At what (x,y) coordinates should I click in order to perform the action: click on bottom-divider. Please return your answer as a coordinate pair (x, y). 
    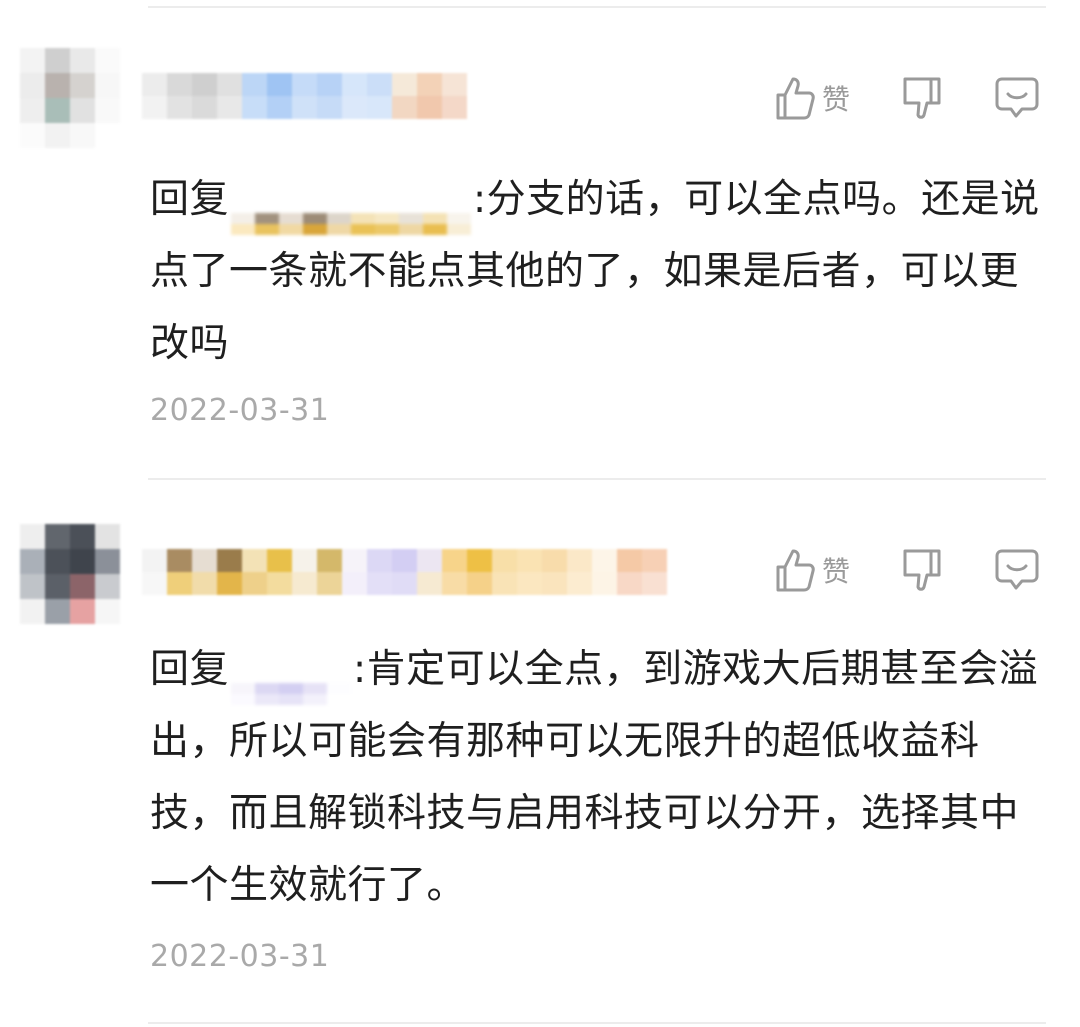
    Looking at the image, I should click on (597, 1023).